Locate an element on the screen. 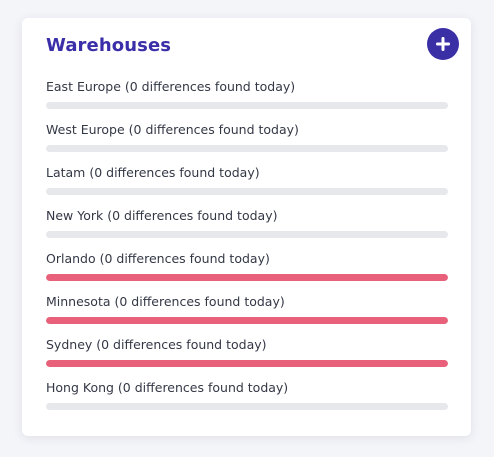  warehouse-label: West Europe (0 differences found today) is located at coordinates (172, 129).